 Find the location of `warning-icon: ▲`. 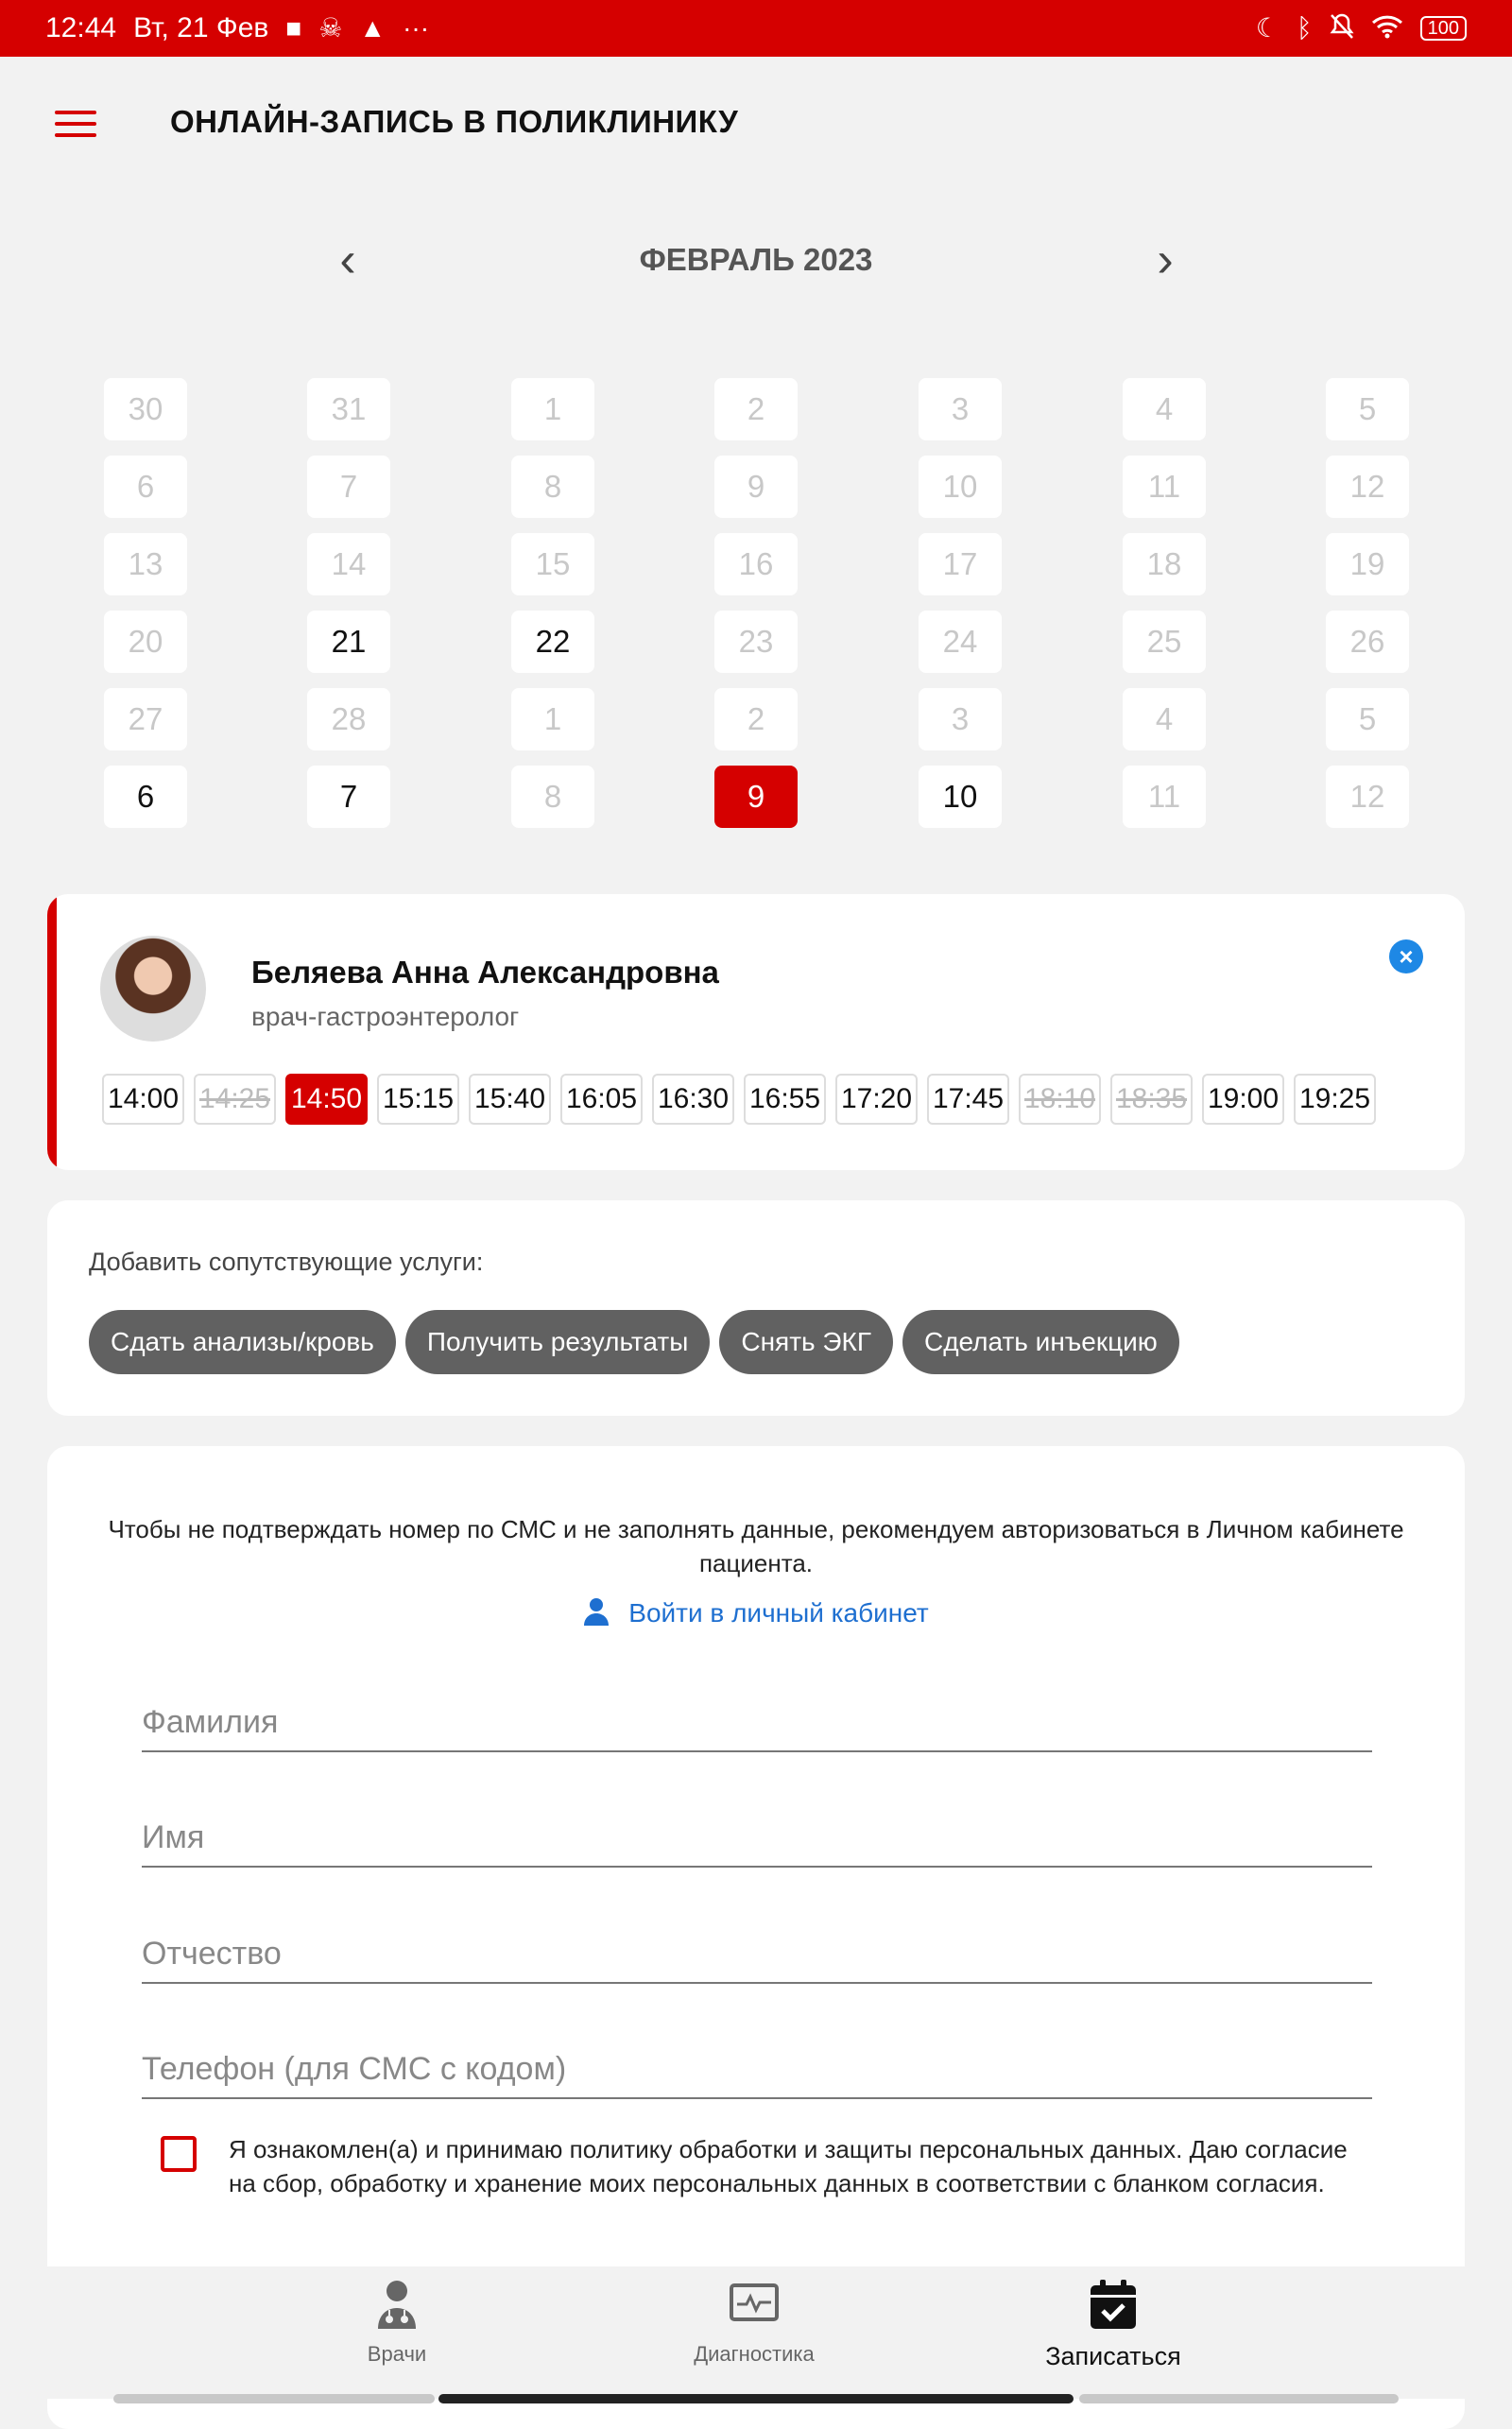

warning-icon: ▲ is located at coordinates (373, 28).